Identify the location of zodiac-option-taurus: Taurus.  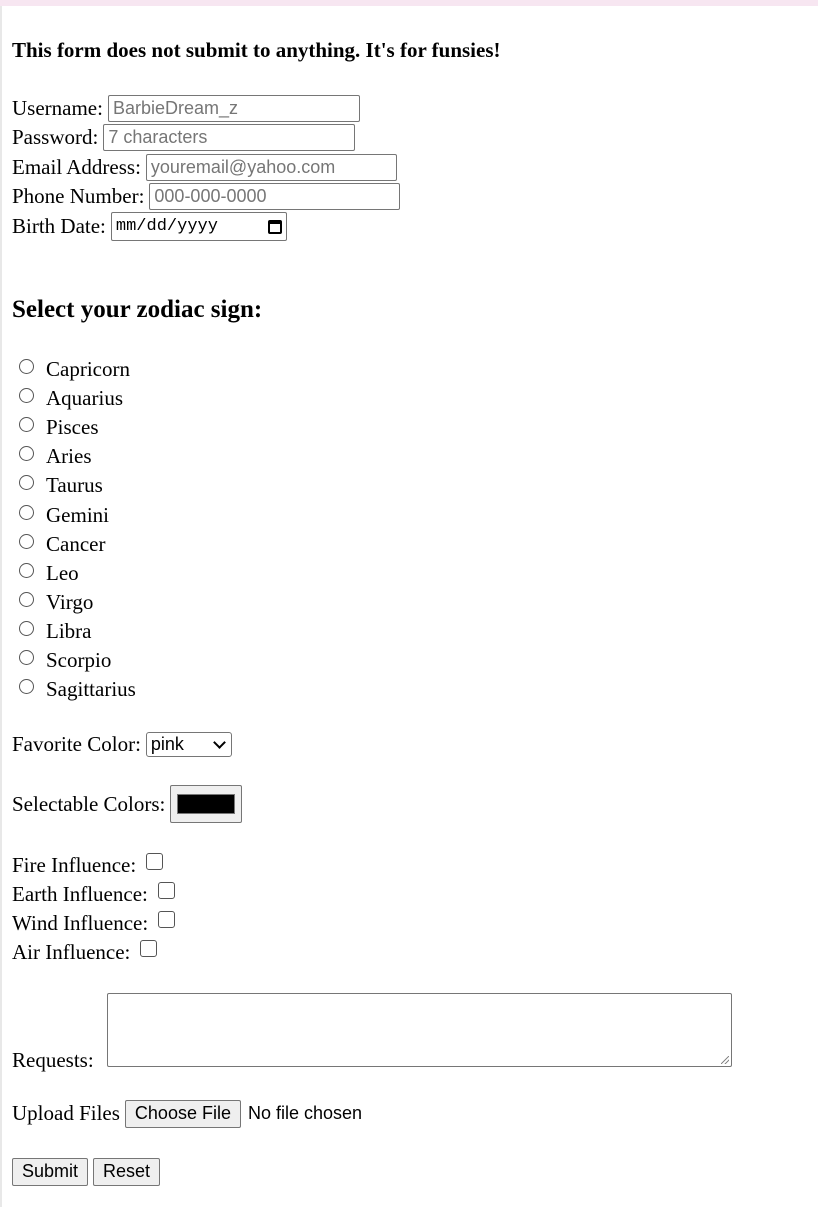
(61, 485).